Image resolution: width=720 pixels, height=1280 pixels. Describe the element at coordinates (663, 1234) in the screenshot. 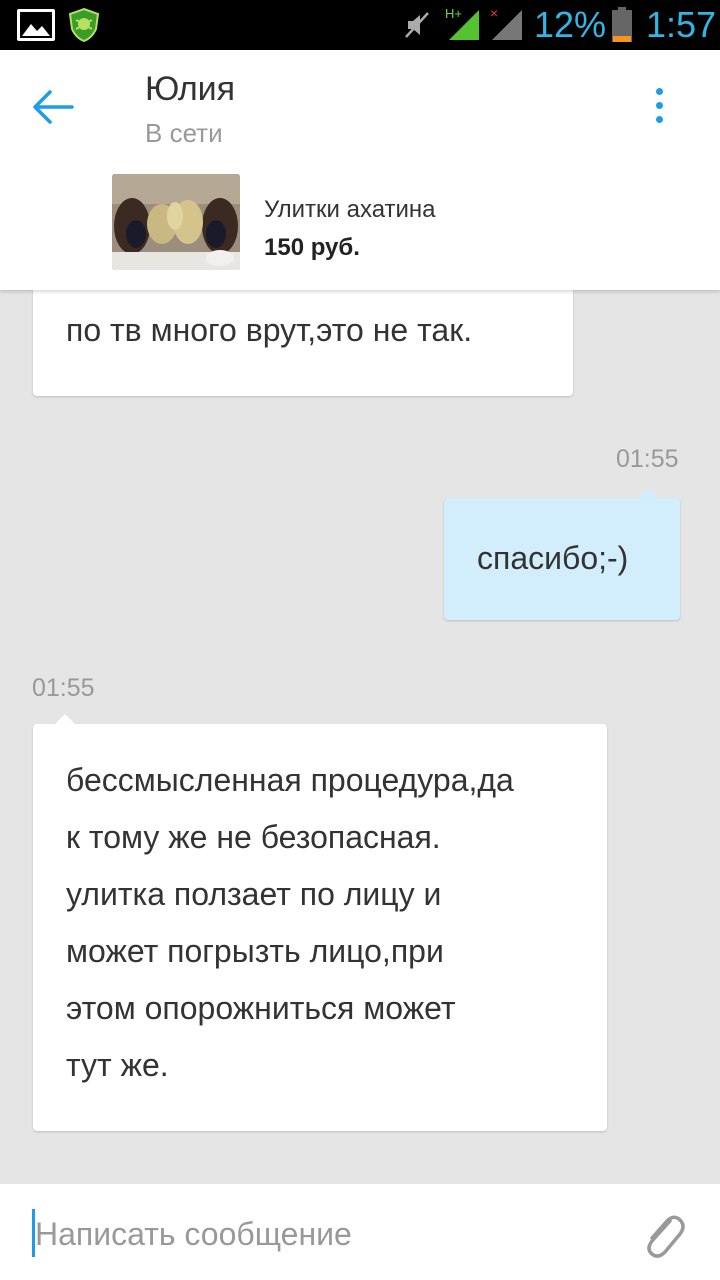

I see `paperclip-icon` at that location.